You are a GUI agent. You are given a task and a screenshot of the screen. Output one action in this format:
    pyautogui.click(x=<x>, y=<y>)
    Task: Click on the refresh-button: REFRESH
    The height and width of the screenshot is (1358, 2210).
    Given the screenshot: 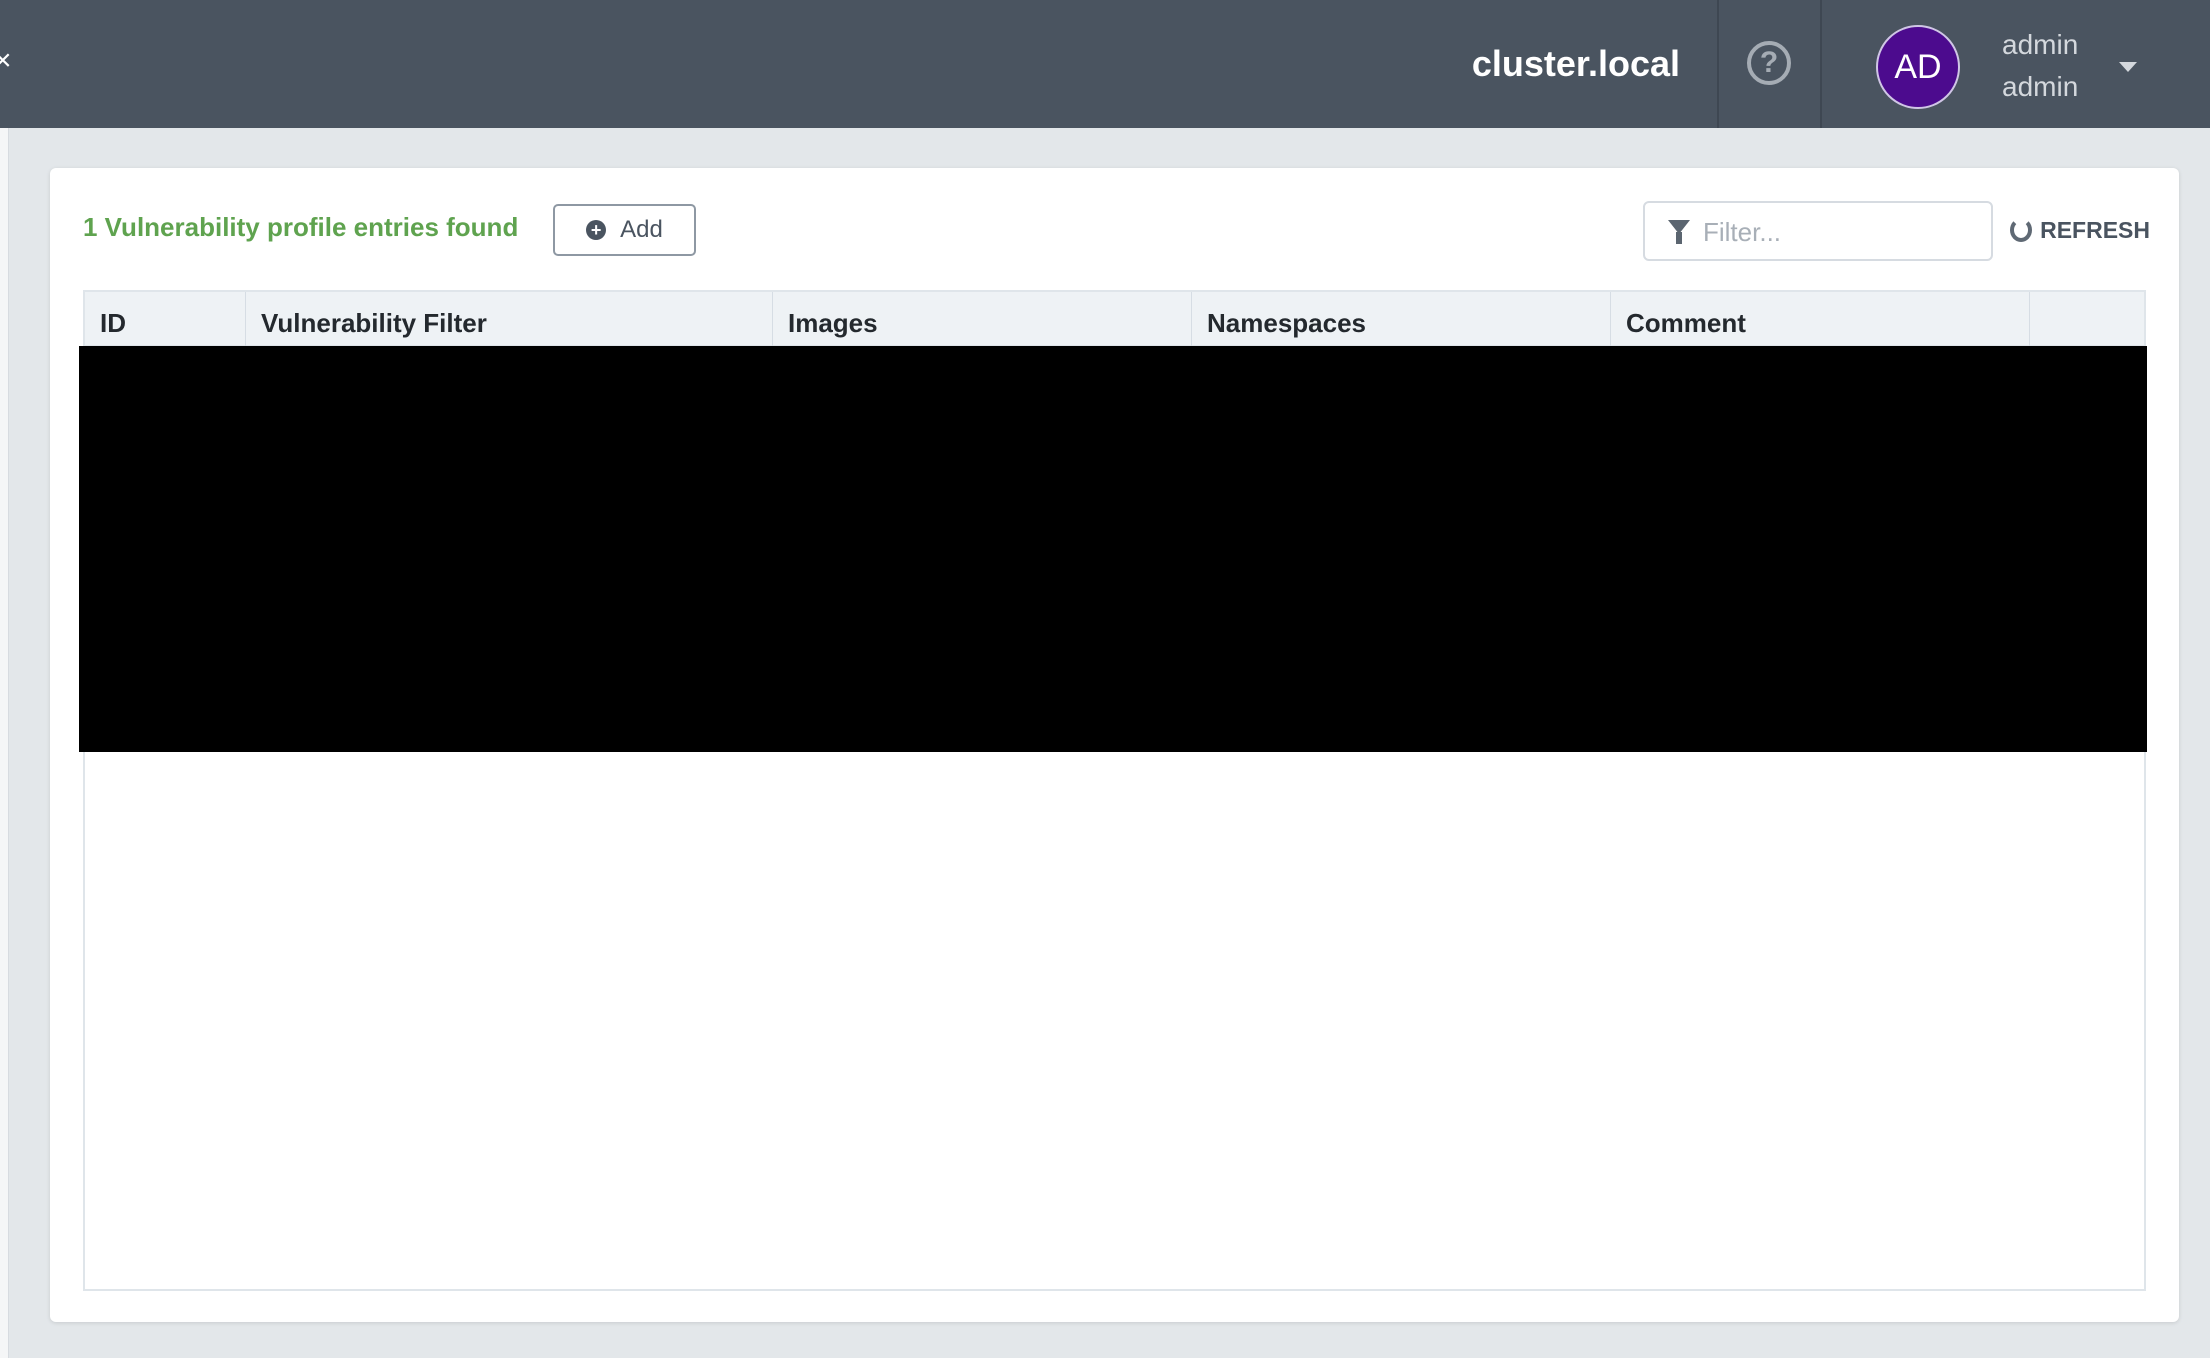 What is the action you would take?
    pyautogui.click(x=2080, y=230)
    